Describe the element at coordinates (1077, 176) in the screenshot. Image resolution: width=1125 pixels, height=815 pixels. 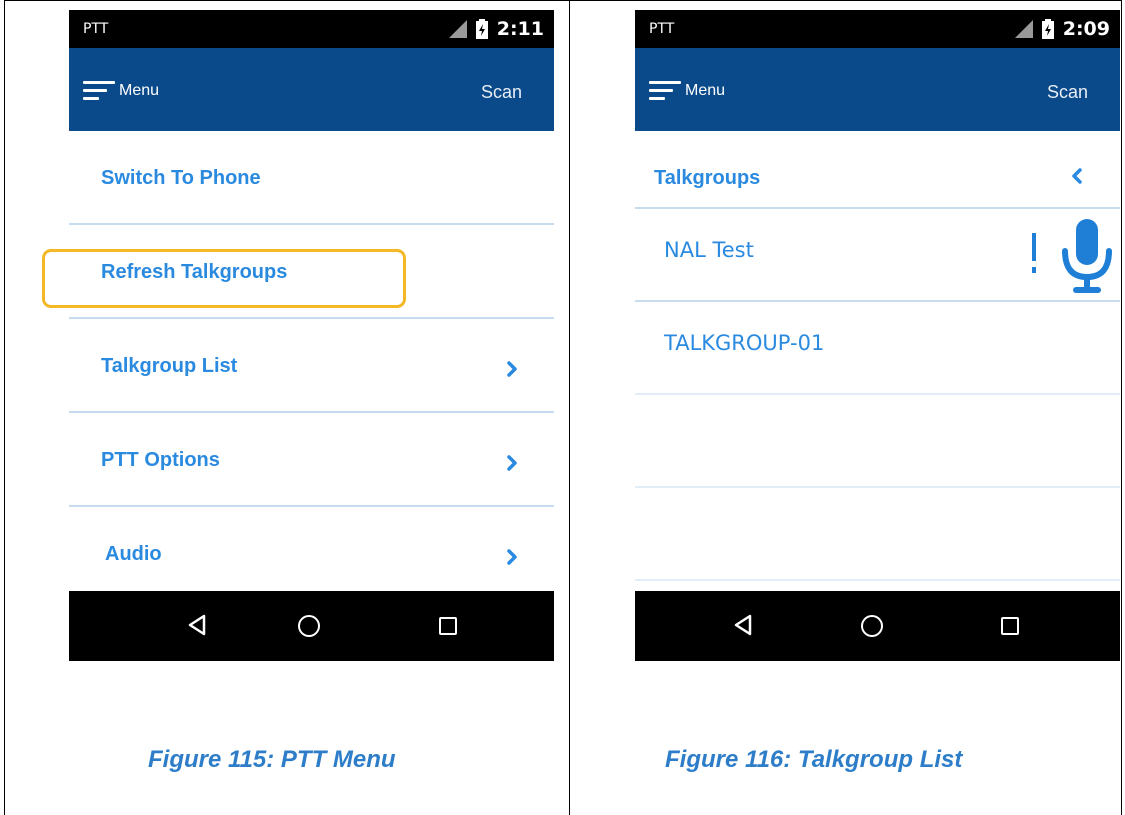
I see `chevron-left-icon` at that location.